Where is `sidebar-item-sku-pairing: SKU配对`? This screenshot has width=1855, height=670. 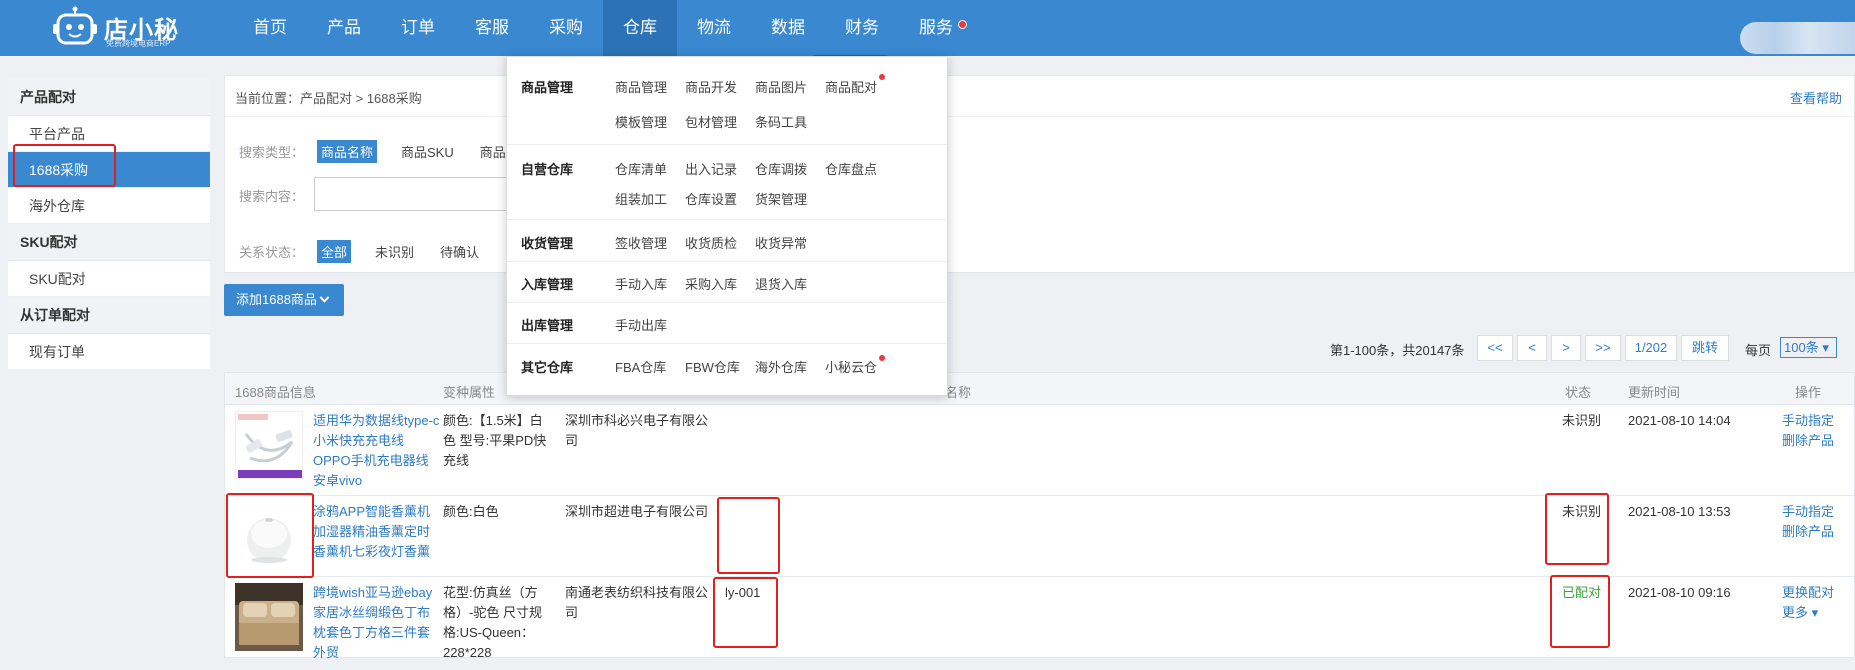
sidebar-item-sku-pairing: SKU配对 is located at coordinates (109, 279).